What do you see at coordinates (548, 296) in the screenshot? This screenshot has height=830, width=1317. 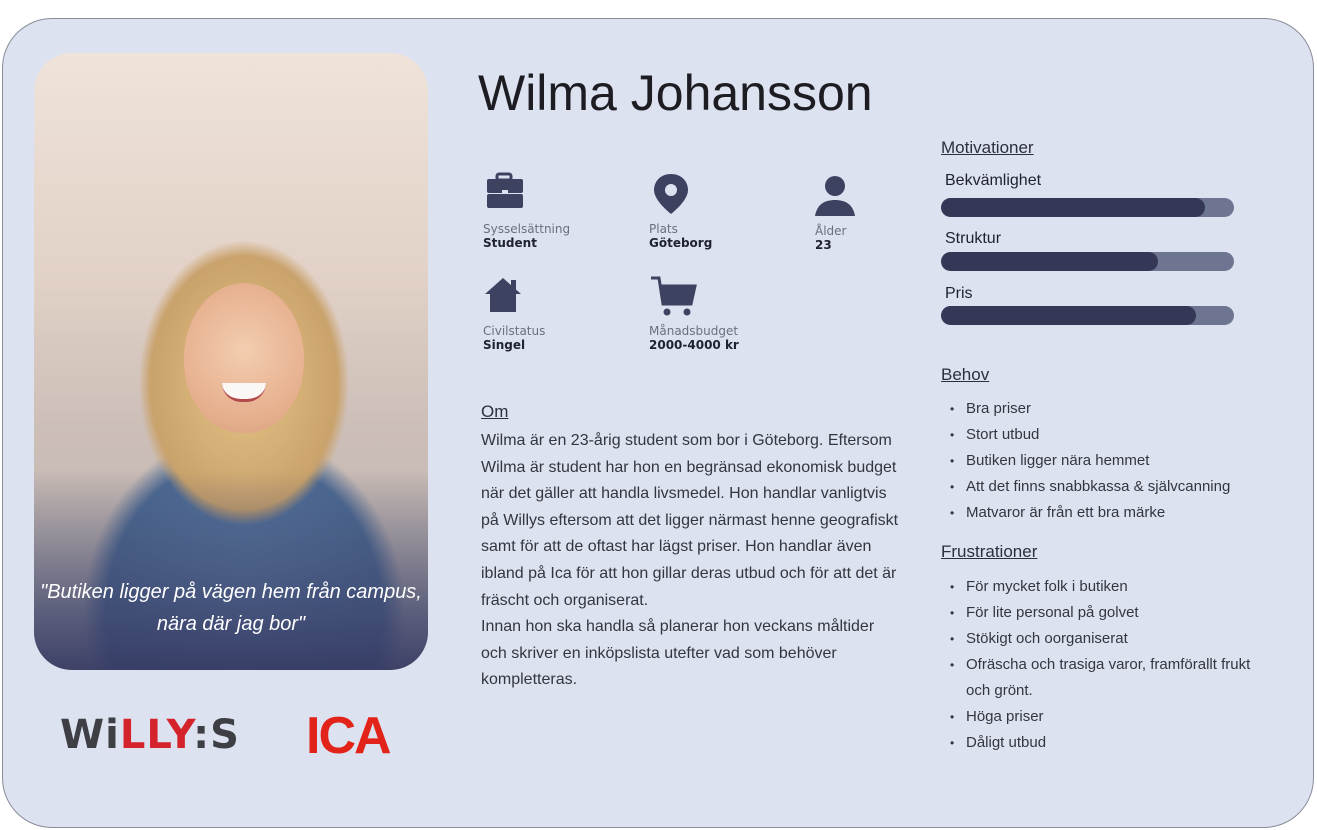 I see `home-icon` at bounding box center [548, 296].